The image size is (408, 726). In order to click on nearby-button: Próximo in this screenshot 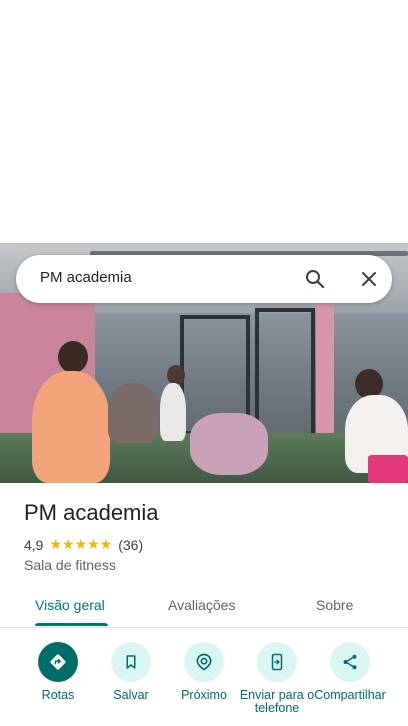, I will do `click(204, 672)`.